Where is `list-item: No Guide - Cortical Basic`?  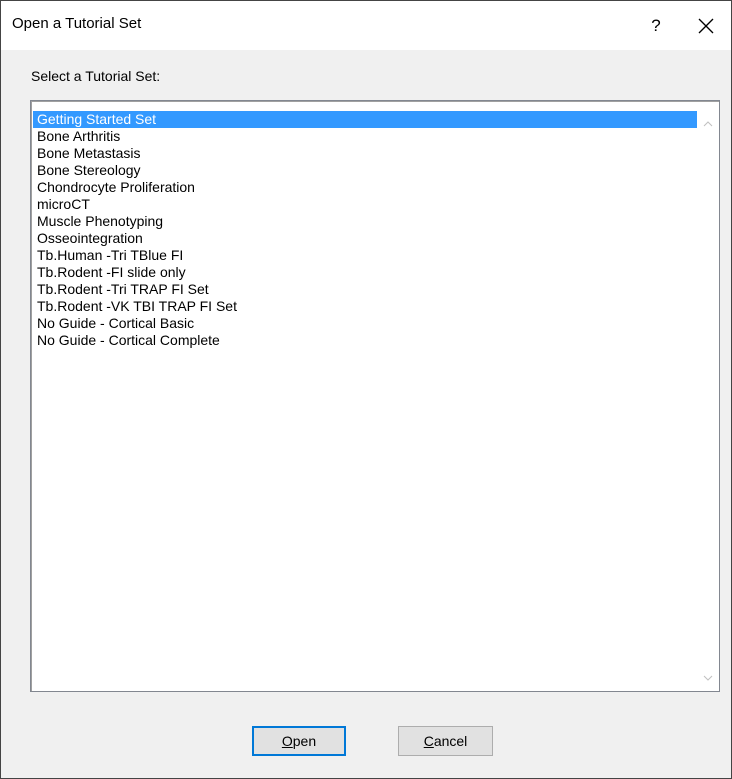 list-item: No Guide - Cortical Basic is located at coordinates (365, 323).